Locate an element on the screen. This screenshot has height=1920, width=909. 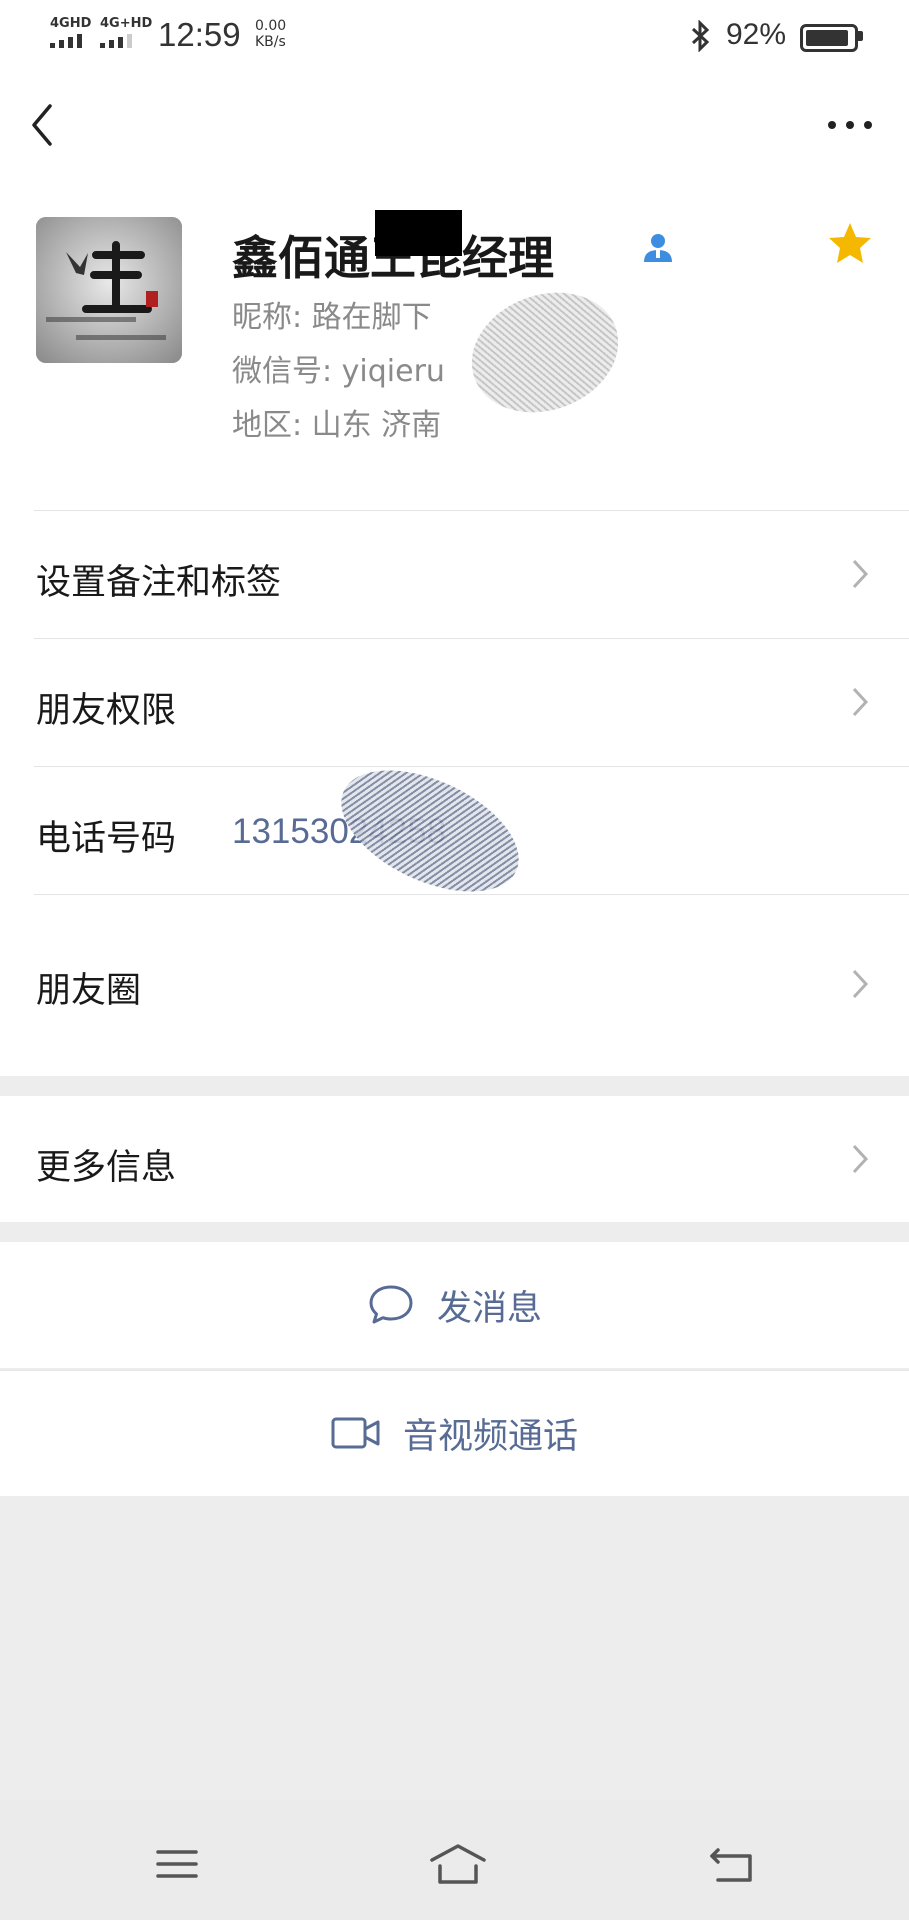
menu-icon is located at coordinates (177, 1864).